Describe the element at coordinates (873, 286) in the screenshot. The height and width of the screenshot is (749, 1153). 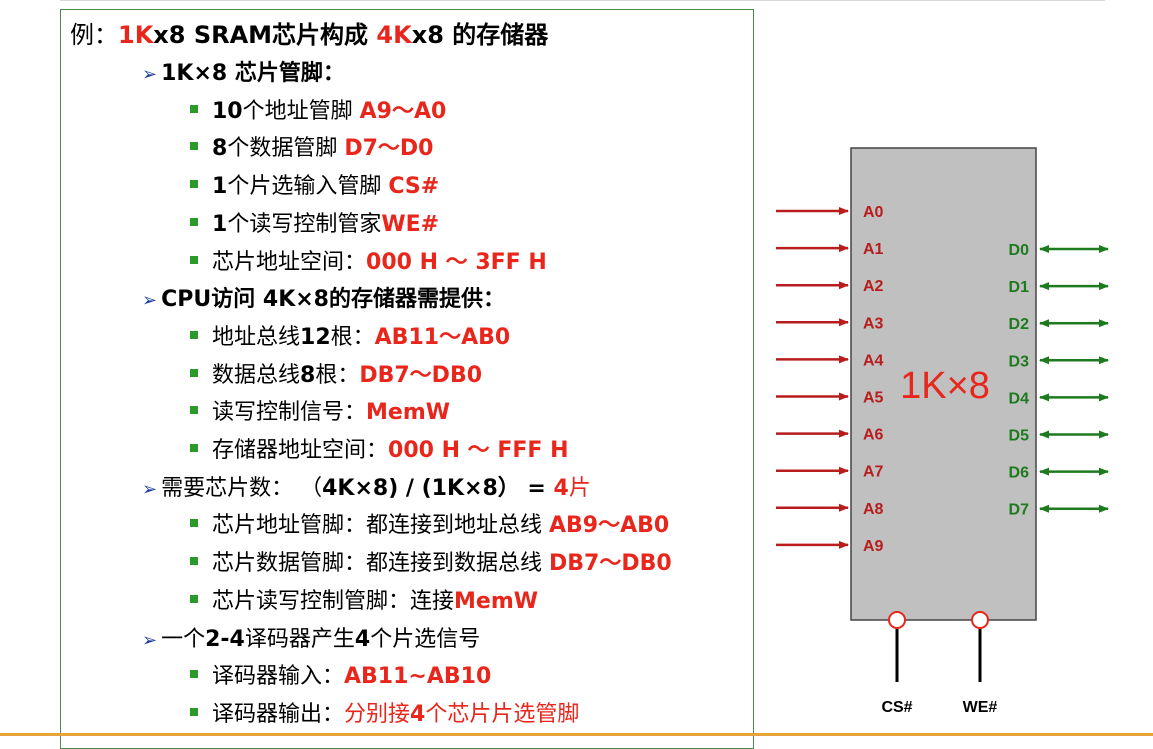
I see `address-pin-label: A2` at that location.